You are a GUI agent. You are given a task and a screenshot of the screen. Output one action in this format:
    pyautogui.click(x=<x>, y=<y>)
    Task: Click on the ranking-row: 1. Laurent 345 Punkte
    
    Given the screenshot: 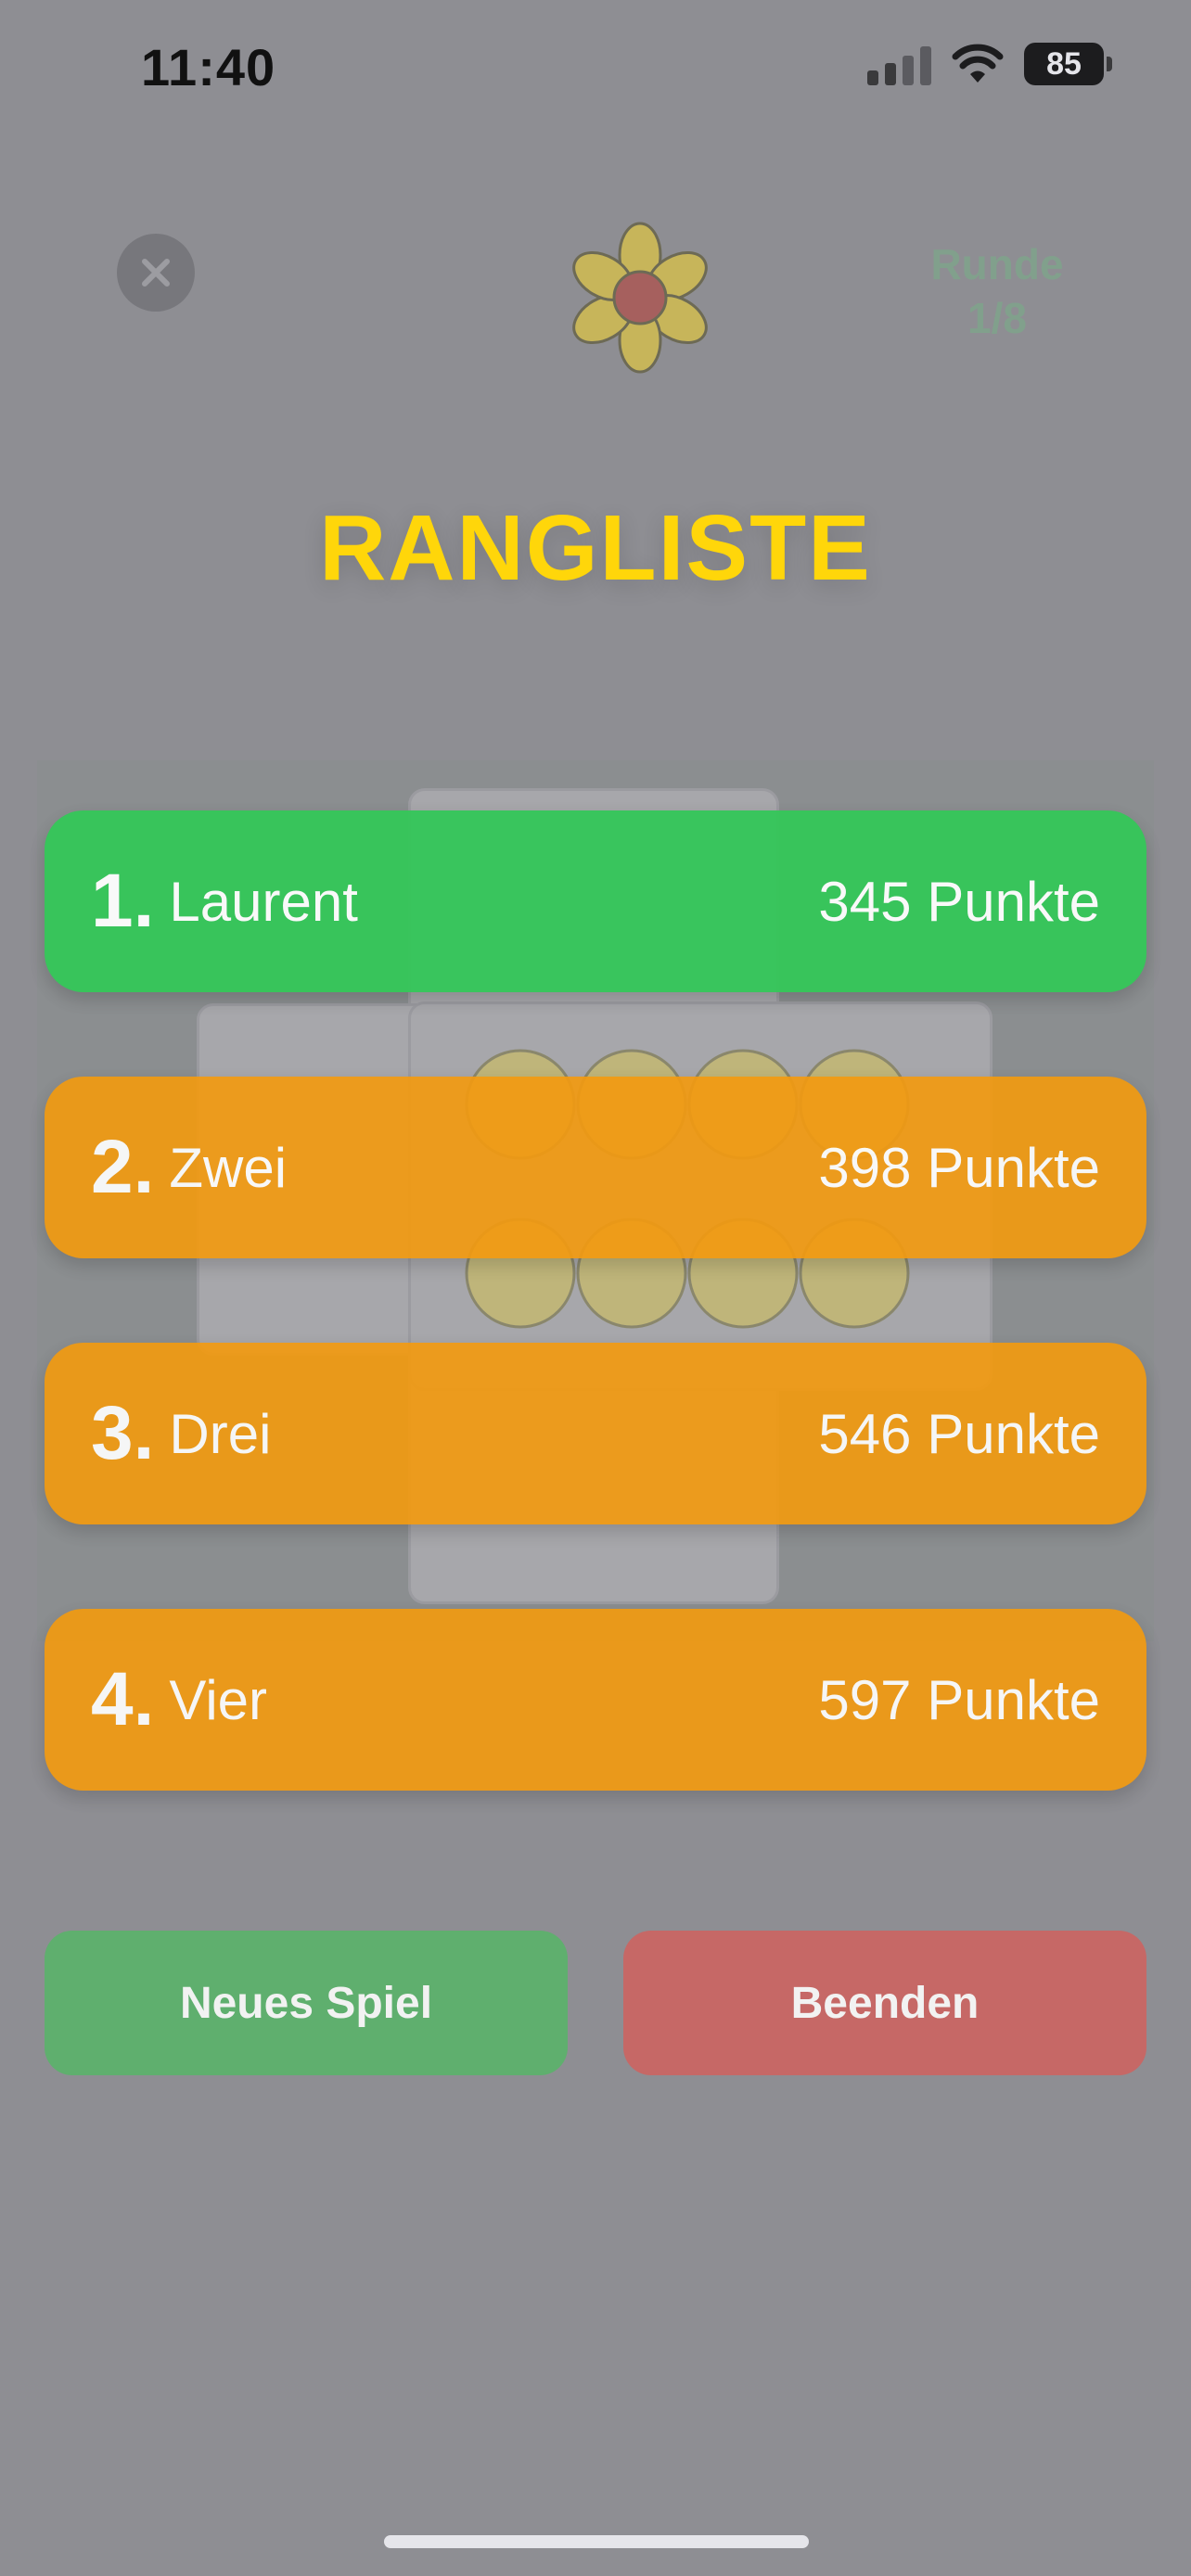 What is the action you would take?
    pyautogui.click(x=595, y=901)
    